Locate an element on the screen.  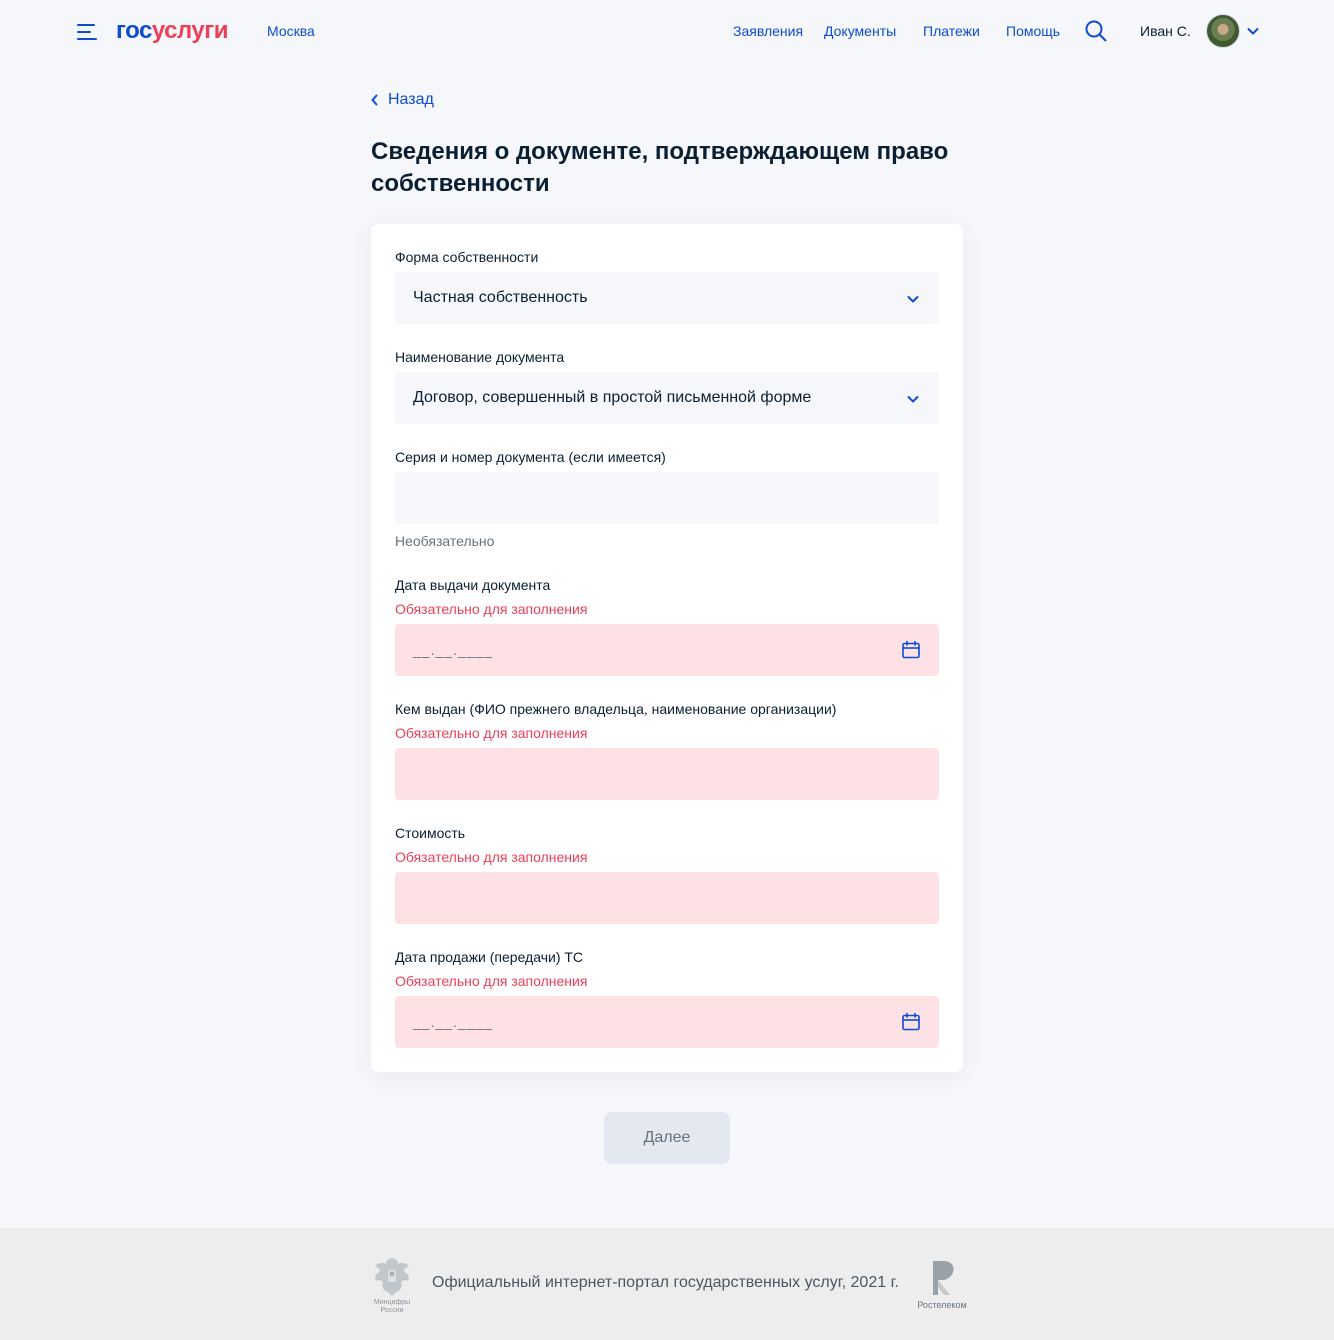
ownership-value: Частная собственность is located at coordinates (500, 297).